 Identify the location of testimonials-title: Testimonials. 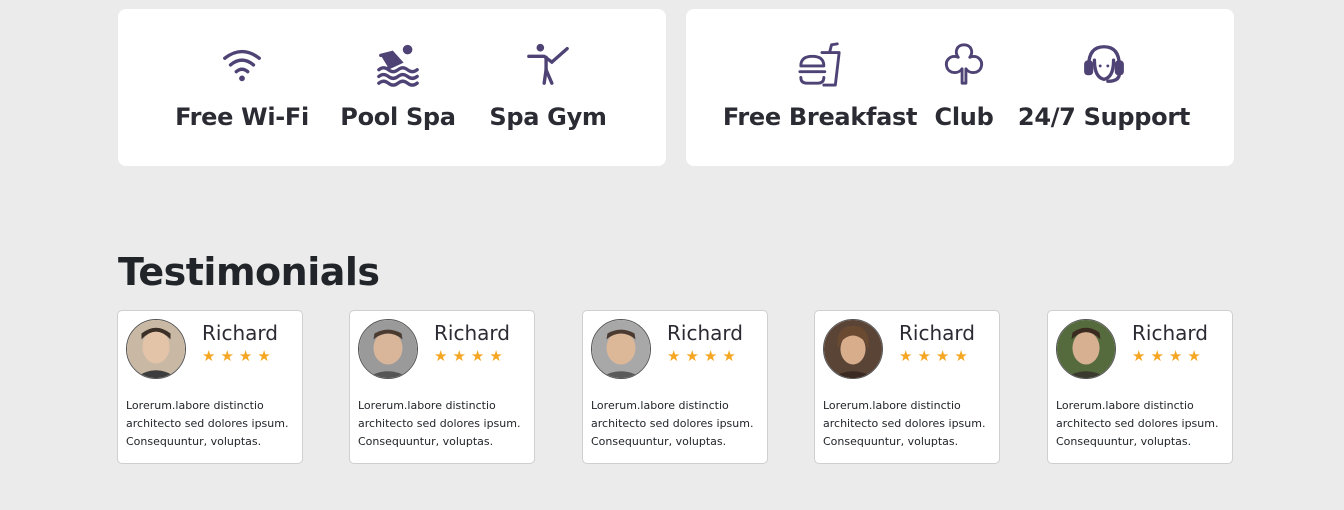
(249, 272).